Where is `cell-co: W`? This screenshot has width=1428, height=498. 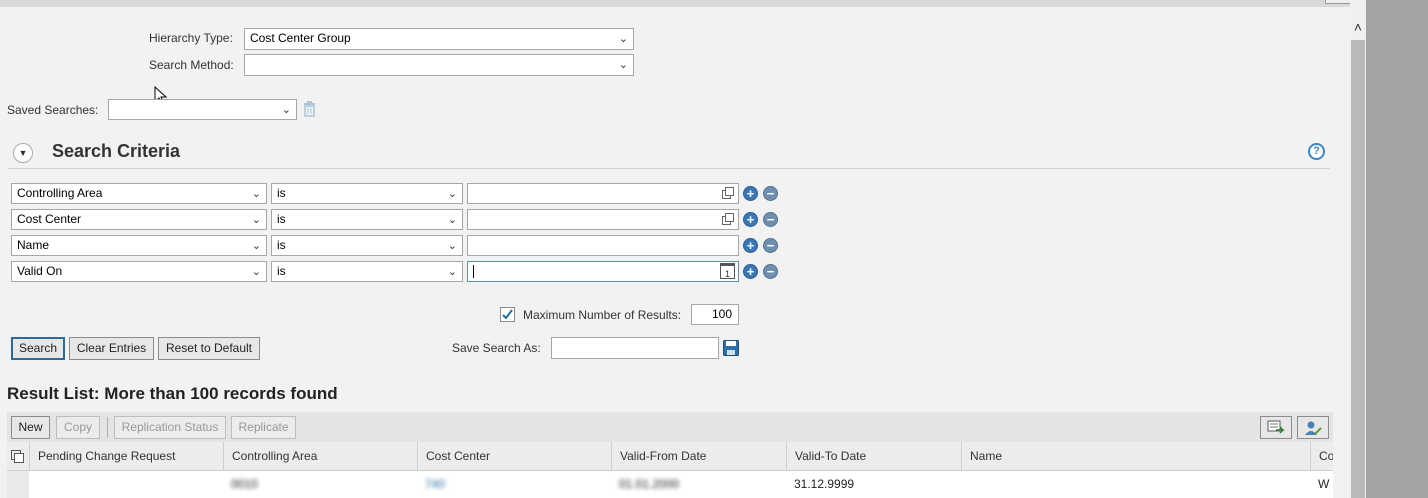
cell-co: W is located at coordinates (1324, 484).